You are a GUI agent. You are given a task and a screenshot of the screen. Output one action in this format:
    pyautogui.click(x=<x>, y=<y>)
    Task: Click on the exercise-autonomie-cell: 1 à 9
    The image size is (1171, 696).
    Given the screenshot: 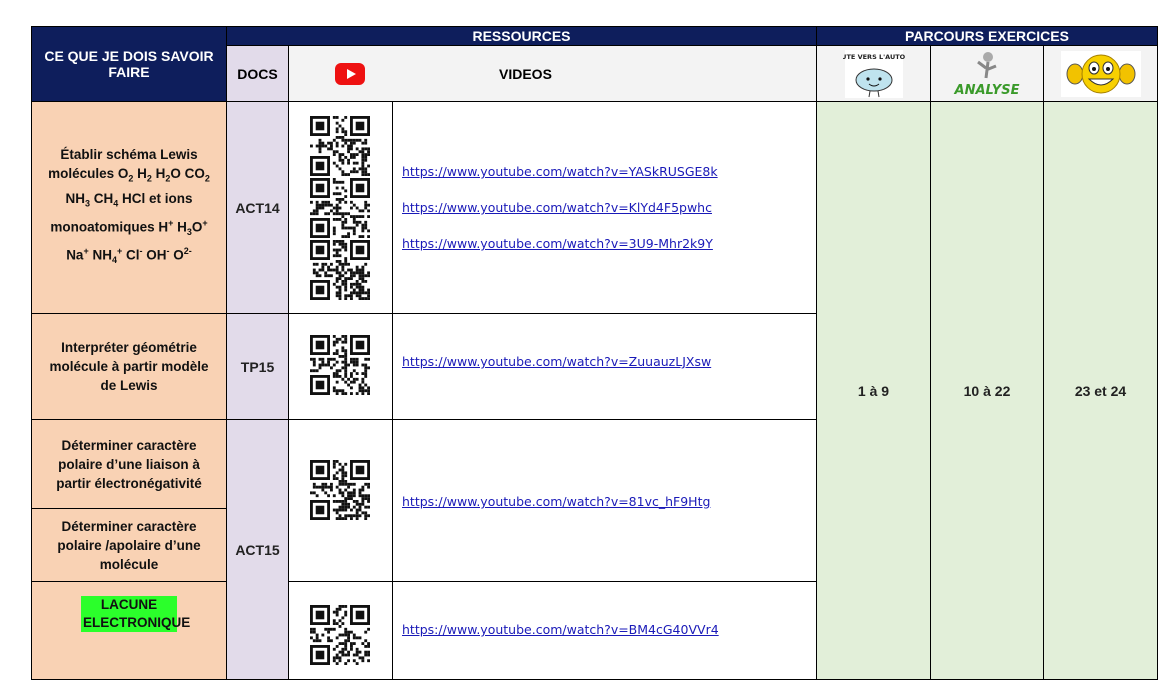 What is the action you would take?
    pyautogui.click(x=874, y=391)
    